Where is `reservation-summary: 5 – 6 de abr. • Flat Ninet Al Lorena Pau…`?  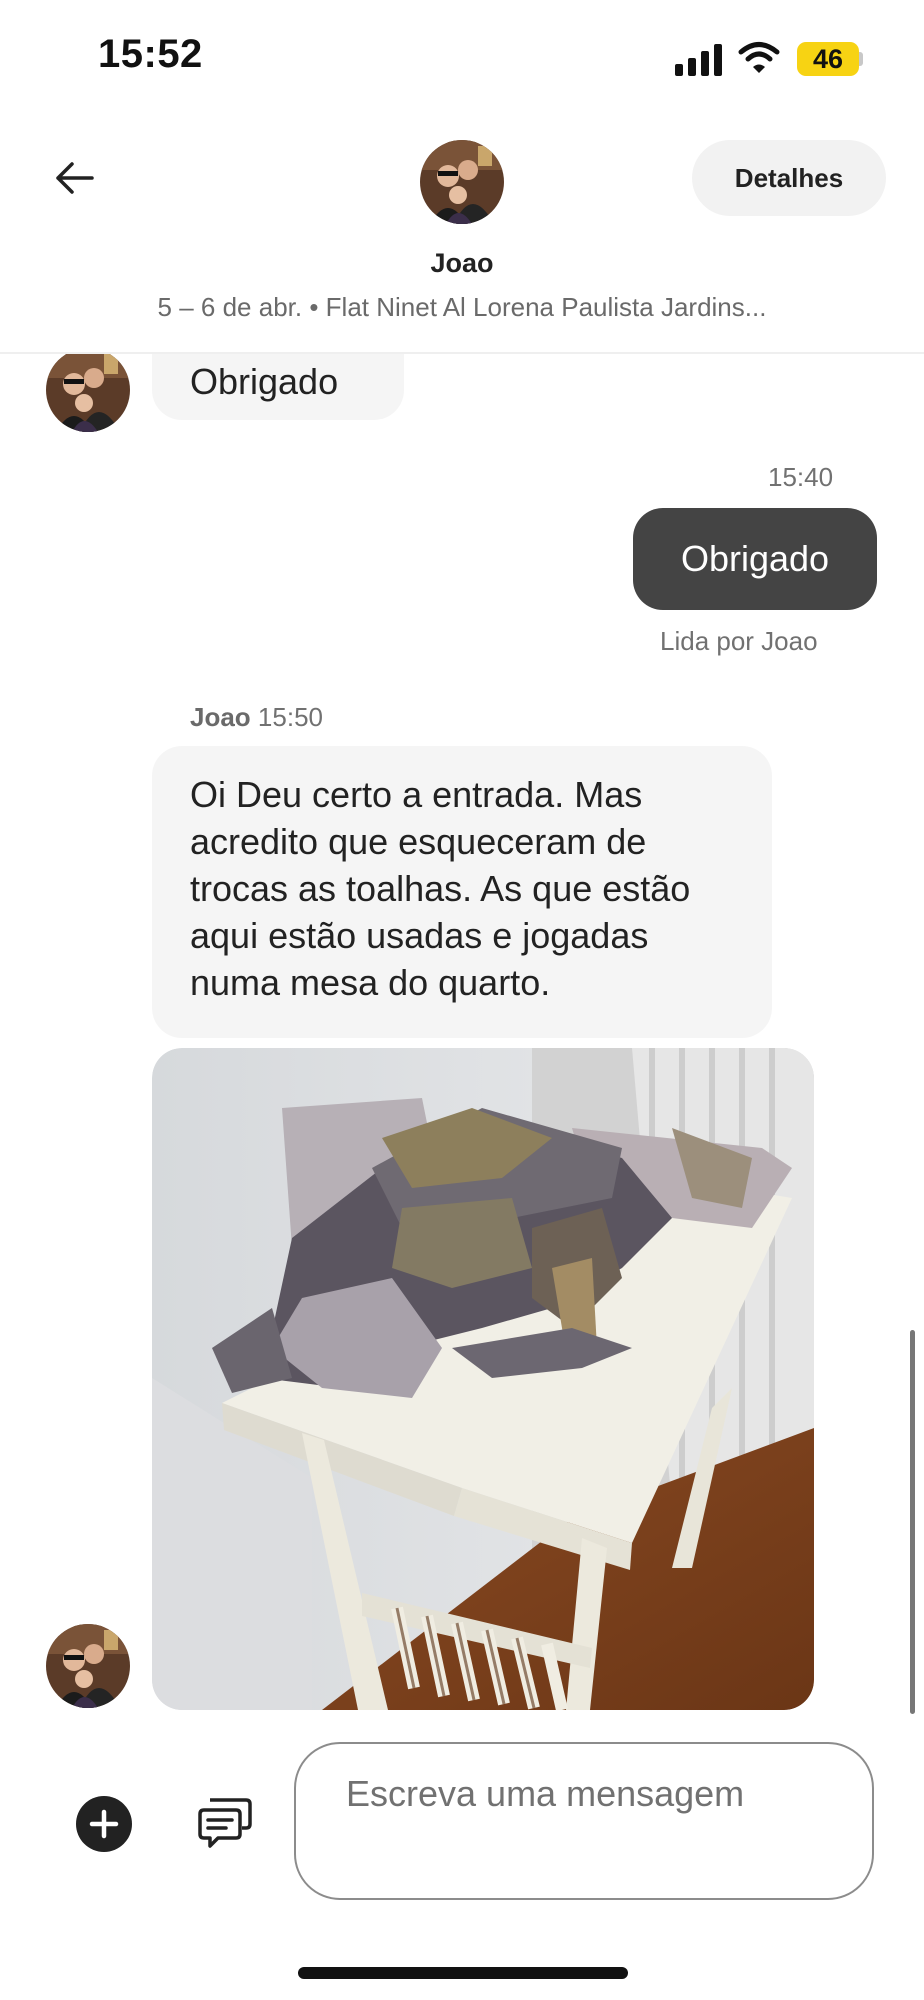
reservation-summary: 5 – 6 de abr. • Flat Ninet Al Lorena Pau… is located at coordinates (462, 307).